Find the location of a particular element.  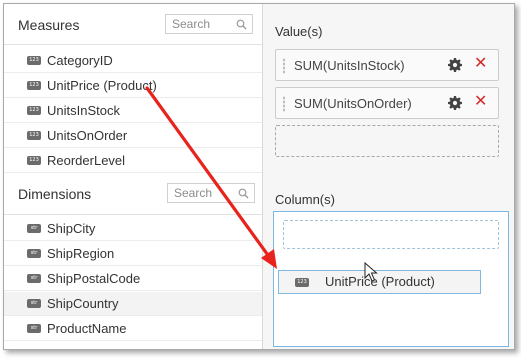

dimensions-header-rule is located at coordinates (133, 214).